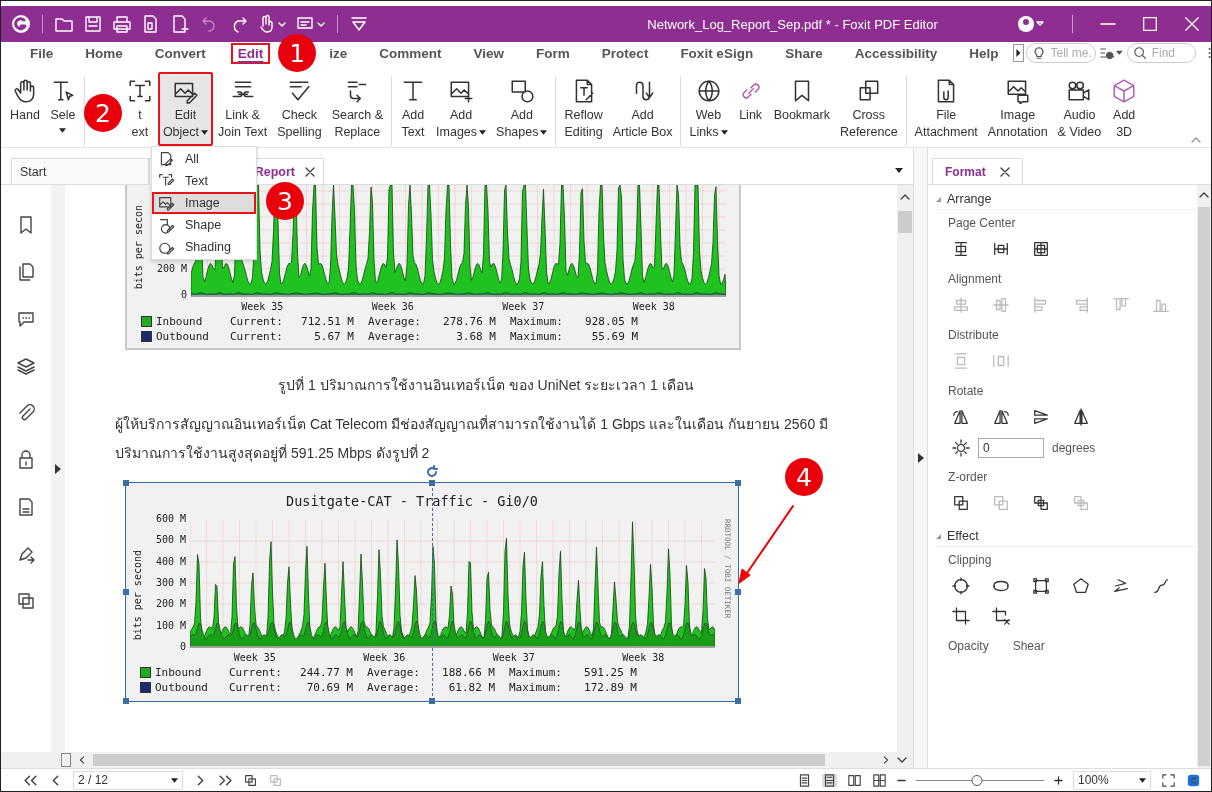 Image resolution: width=1212 pixels, height=792 pixels. What do you see at coordinates (1124, 109) in the screenshot?
I see `ribbon-button: Add 3D` at bounding box center [1124, 109].